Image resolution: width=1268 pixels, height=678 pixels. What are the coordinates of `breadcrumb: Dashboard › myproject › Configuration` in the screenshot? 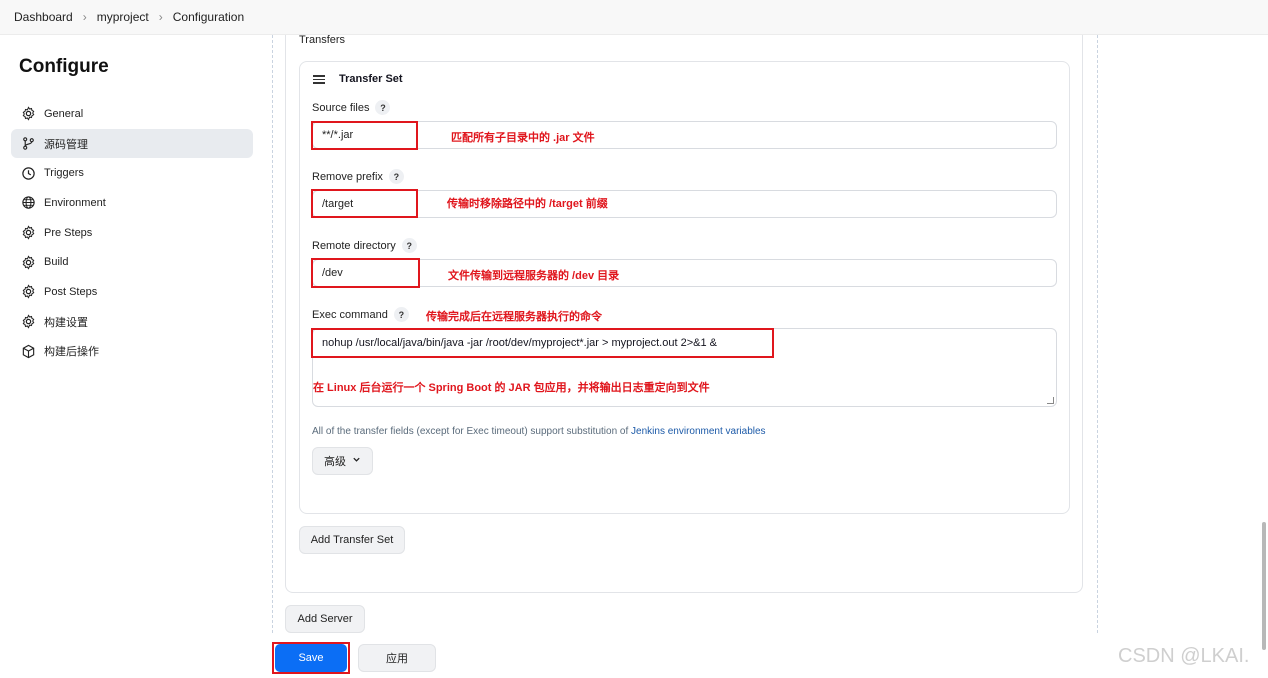 It's located at (634, 17).